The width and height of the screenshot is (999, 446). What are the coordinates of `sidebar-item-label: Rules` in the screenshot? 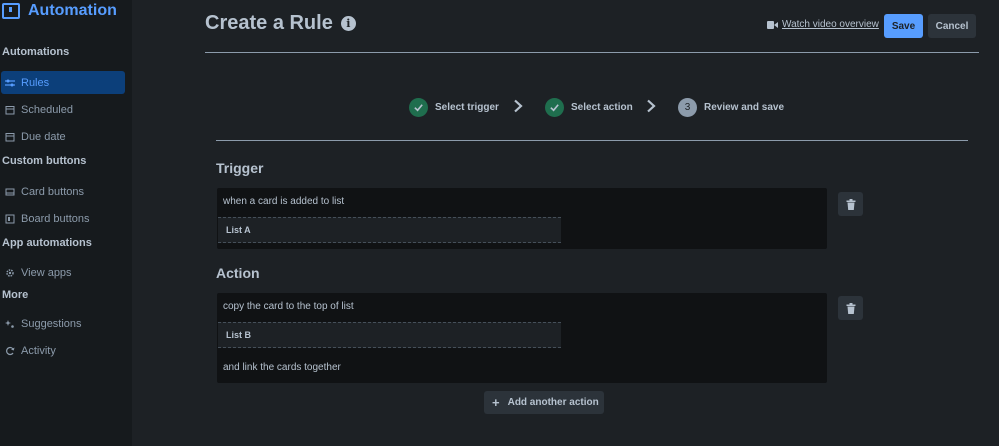 It's located at (35, 82).